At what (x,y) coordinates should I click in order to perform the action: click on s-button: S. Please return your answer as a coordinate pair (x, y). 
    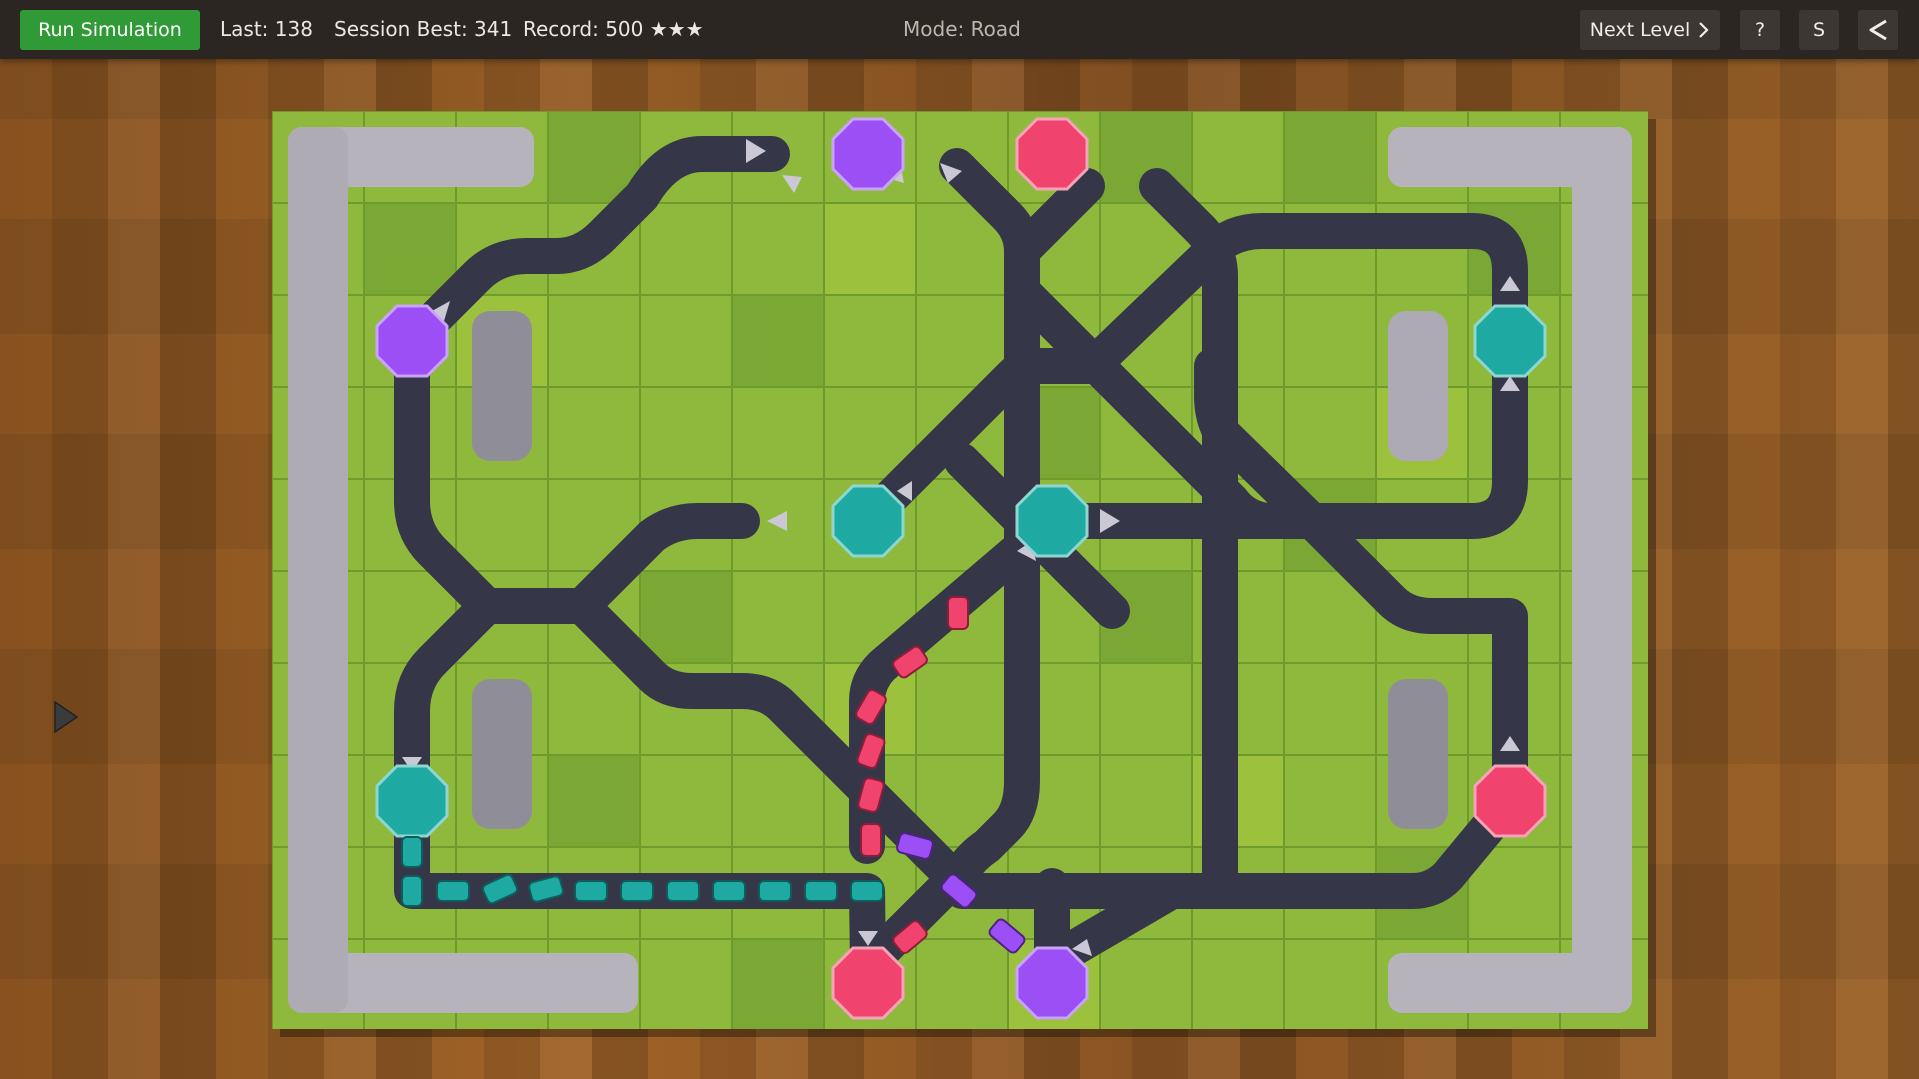
    Looking at the image, I should click on (1819, 30).